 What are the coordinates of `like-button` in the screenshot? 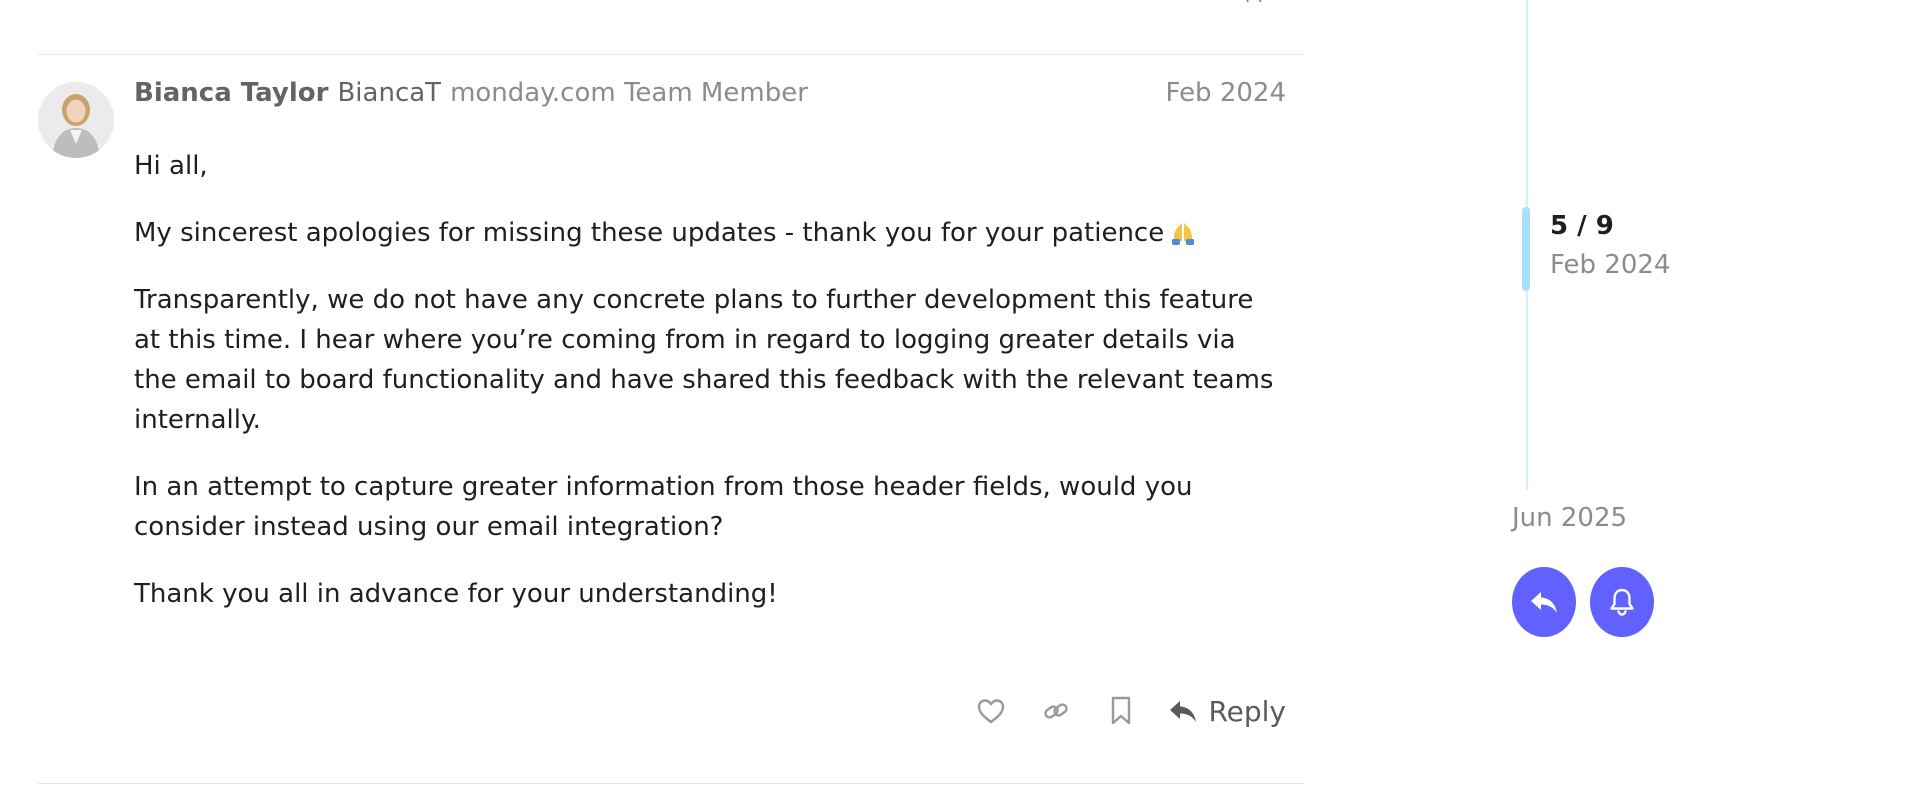 It's located at (991, 711).